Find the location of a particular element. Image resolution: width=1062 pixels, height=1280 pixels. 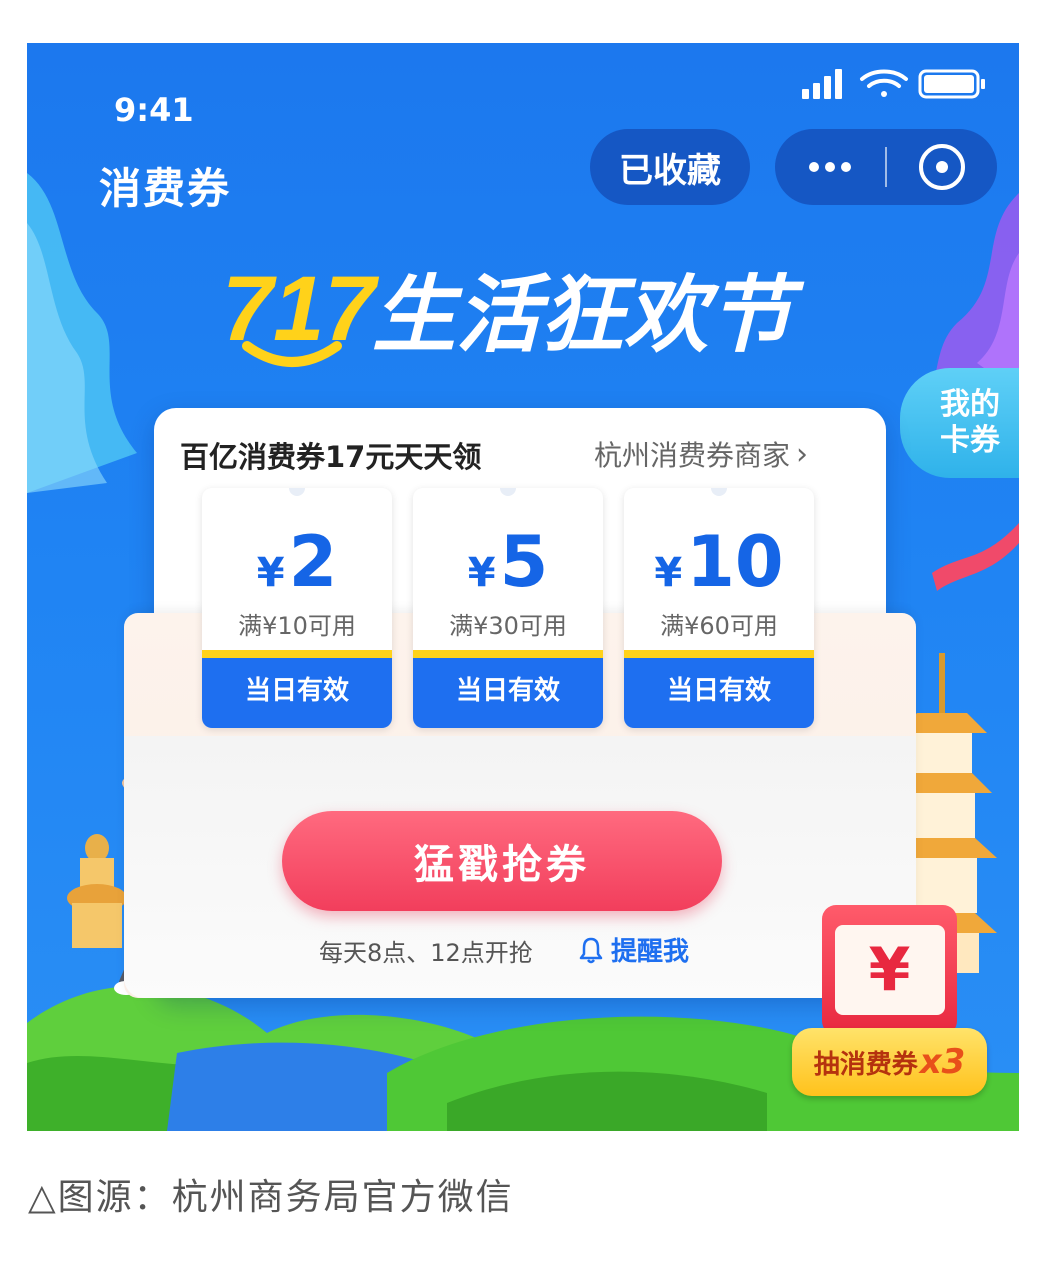

signal-icon is located at coordinates (822, 84).